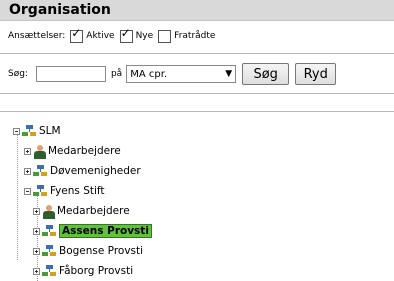 This screenshot has width=394, height=281. I want to click on search-button: Søg, so click(266, 74).